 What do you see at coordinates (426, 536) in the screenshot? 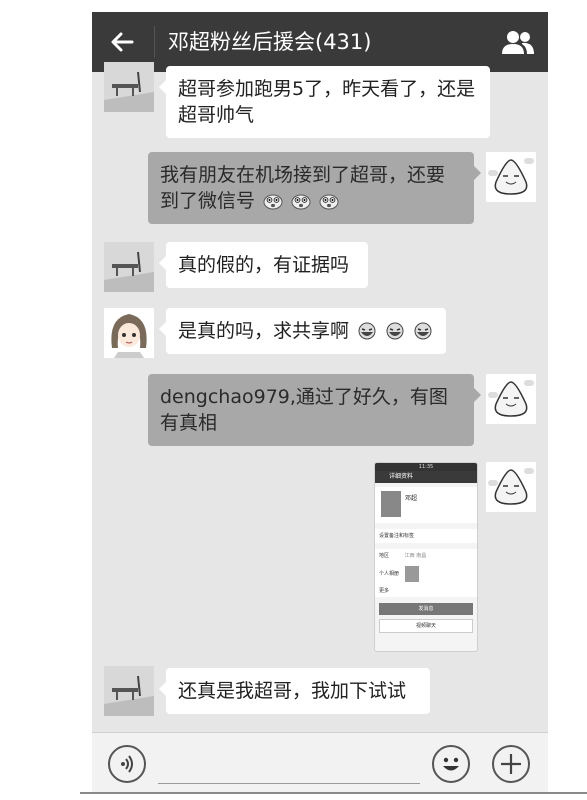
I see `shot-alias-row: 设置备注和标签` at bounding box center [426, 536].